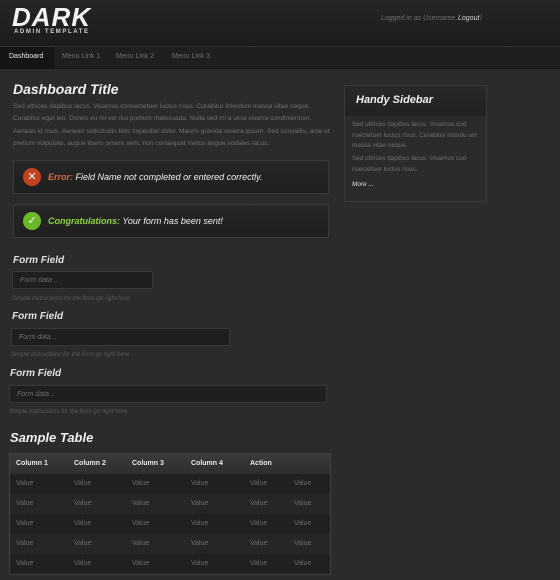  I want to click on column-header-2: Column 2, so click(90, 463).